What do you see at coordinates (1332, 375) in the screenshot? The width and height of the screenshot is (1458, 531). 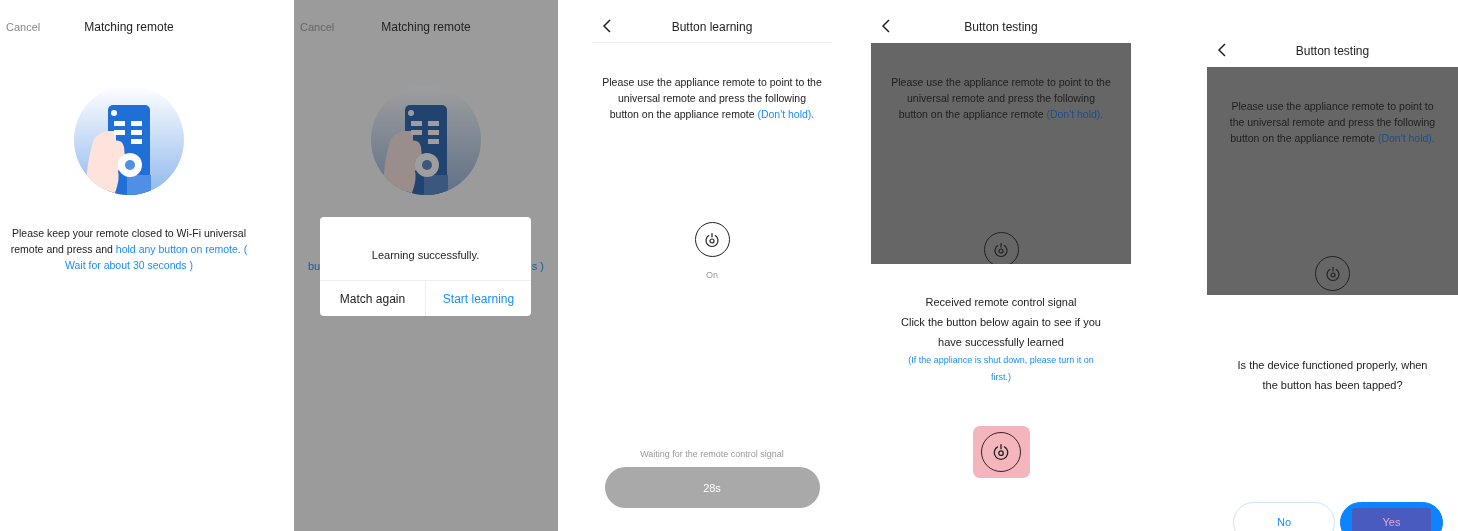 I see `question-text: Is the device functioned properly, when the button has been tapped?` at bounding box center [1332, 375].